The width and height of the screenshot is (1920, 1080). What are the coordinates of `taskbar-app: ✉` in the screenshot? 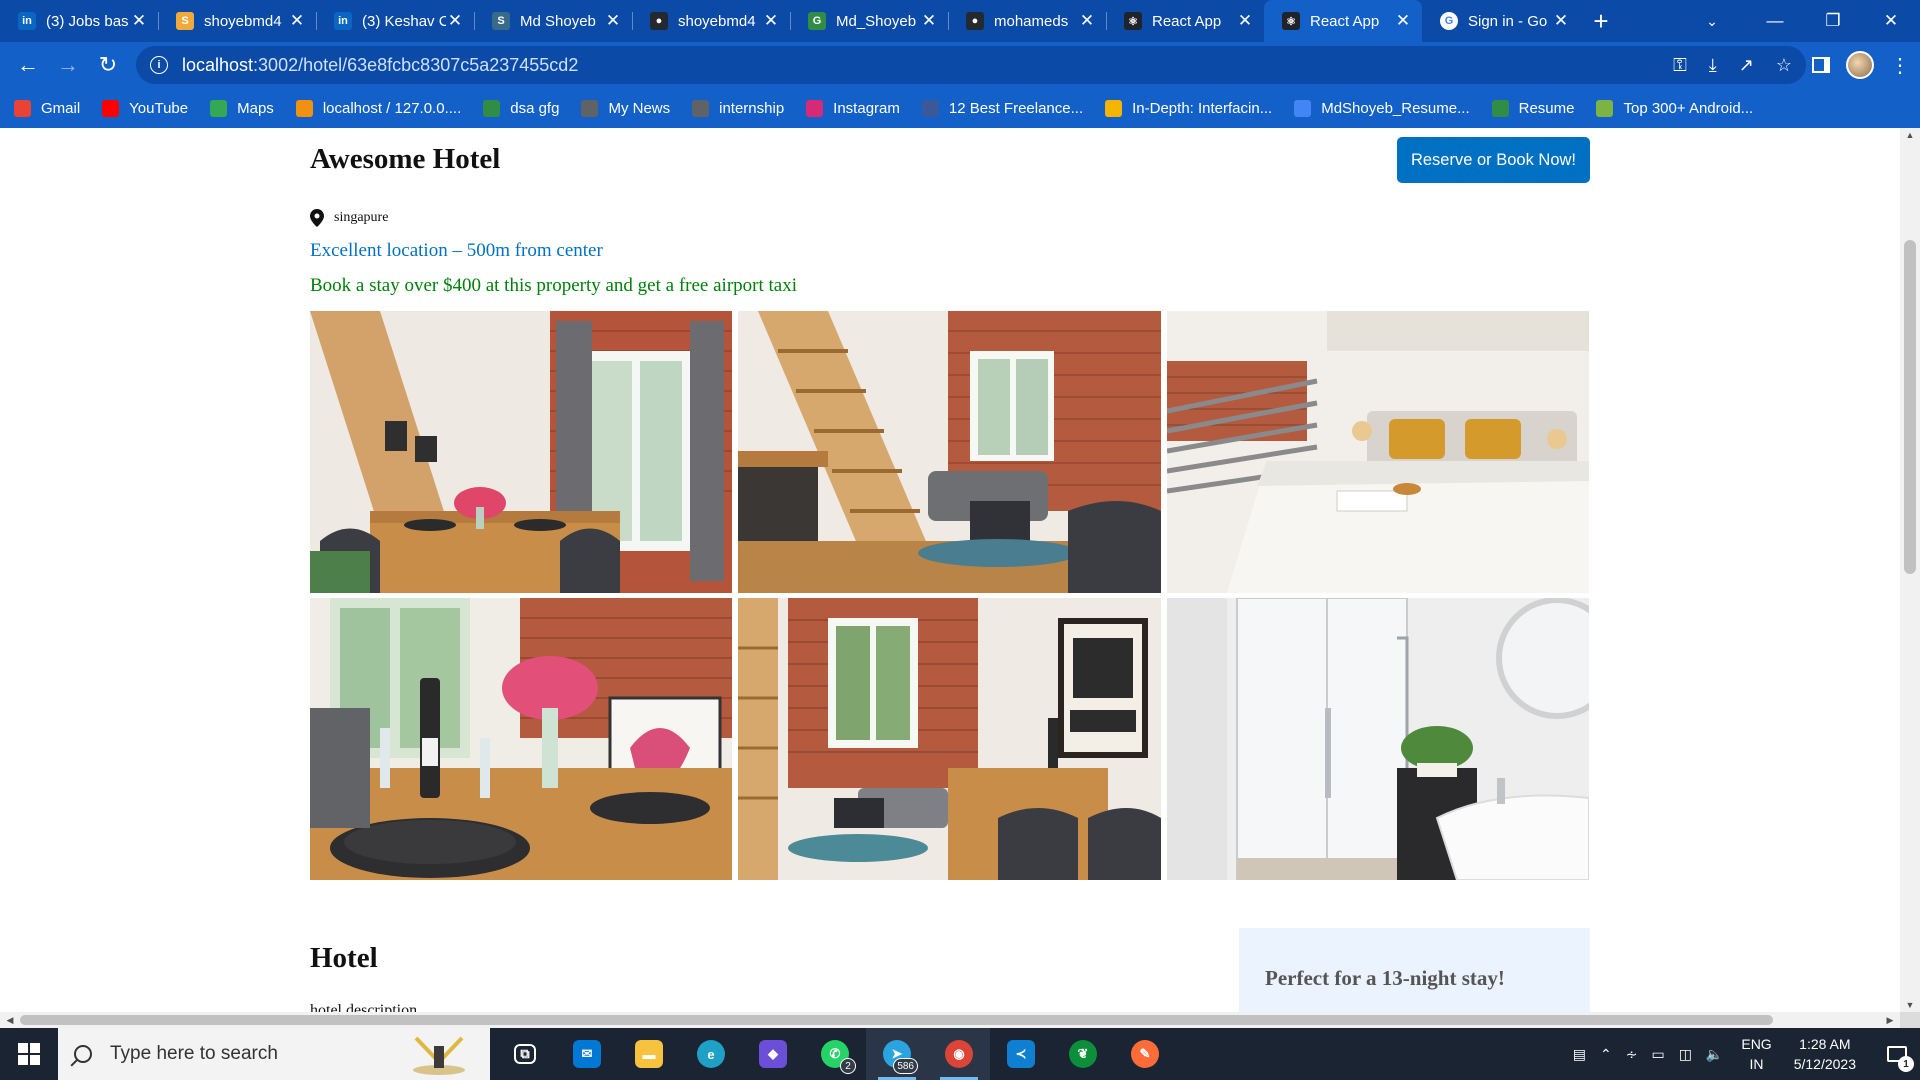 It's located at (587, 1054).